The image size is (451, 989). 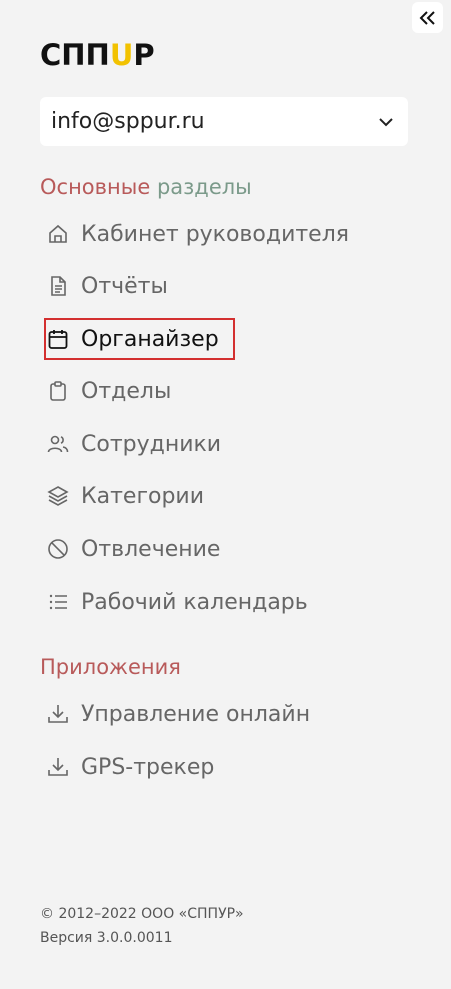 I want to click on nav-item-distraction: Отвлечение, so click(x=133, y=549).